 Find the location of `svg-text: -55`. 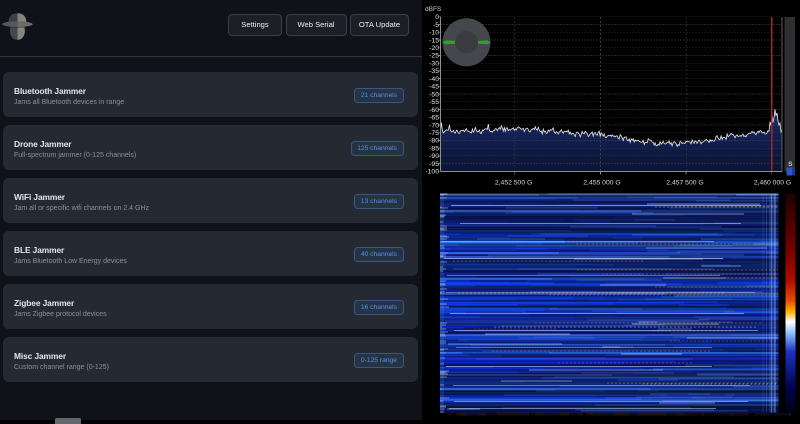

svg-text: -55 is located at coordinates (434, 102).